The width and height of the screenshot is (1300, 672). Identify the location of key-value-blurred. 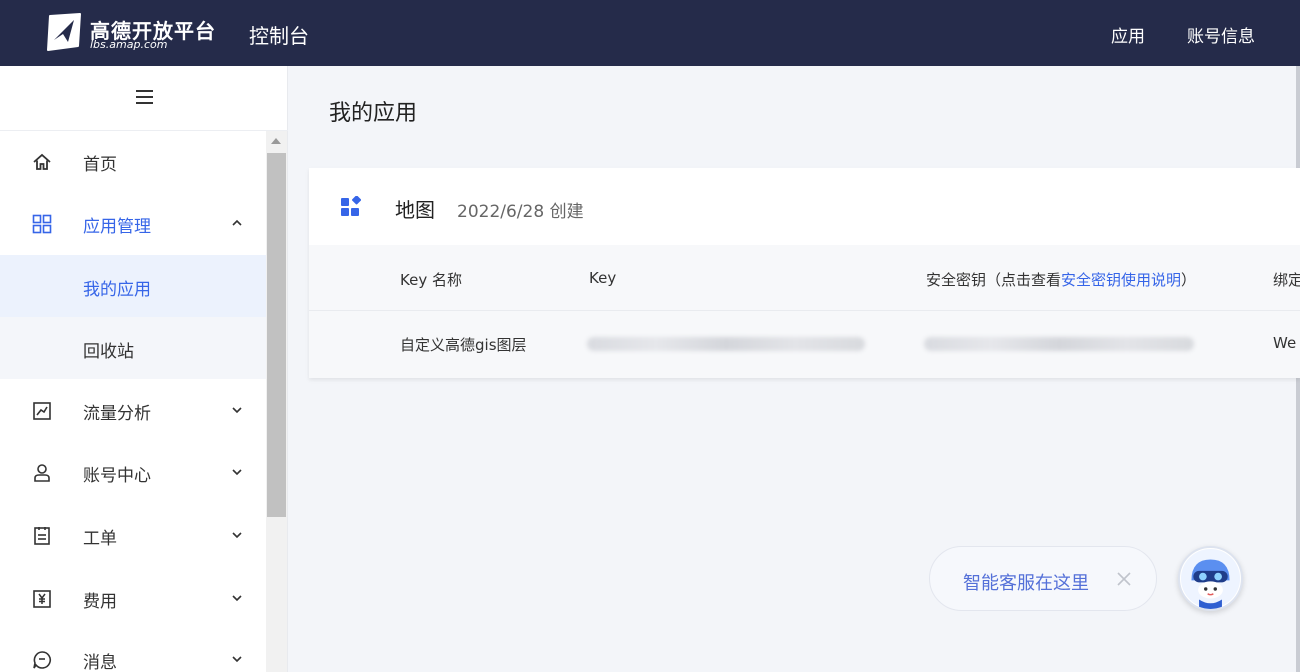
(726, 344).